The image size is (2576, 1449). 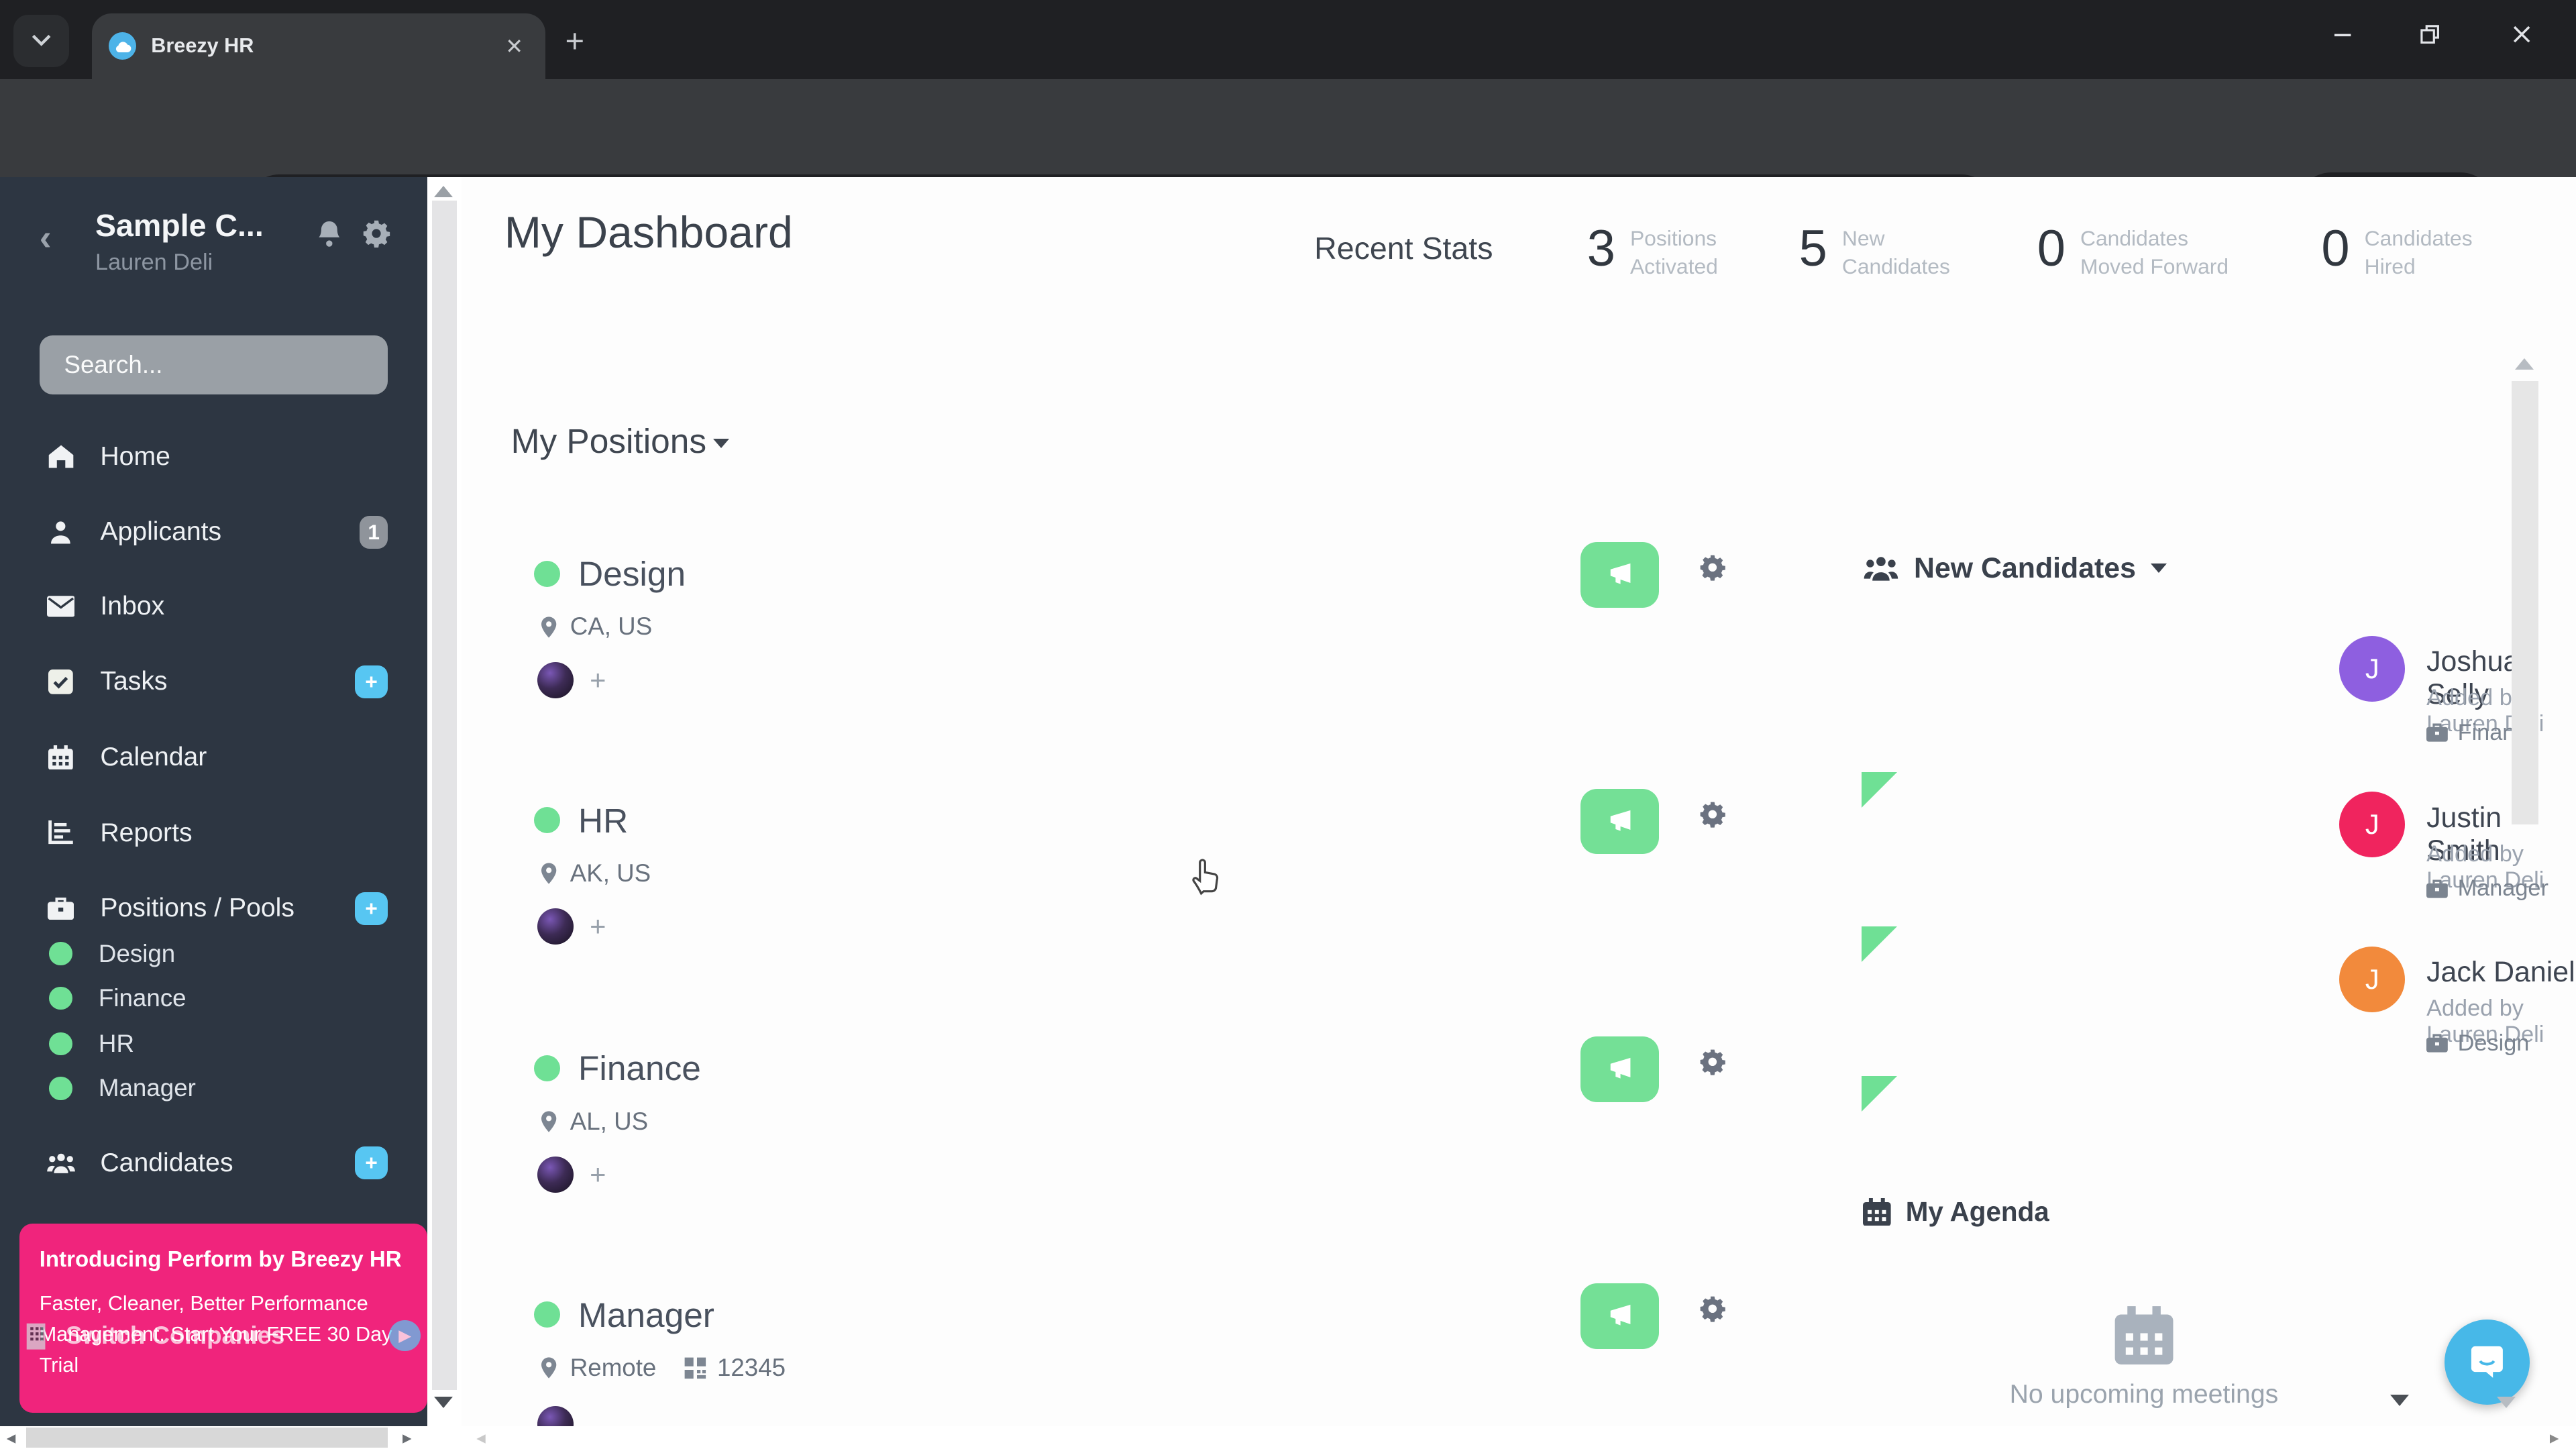 What do you see at coordinates (547, 1314) in the screenshot?
I see `active-status-dot` at bounding box center [547, 1314].